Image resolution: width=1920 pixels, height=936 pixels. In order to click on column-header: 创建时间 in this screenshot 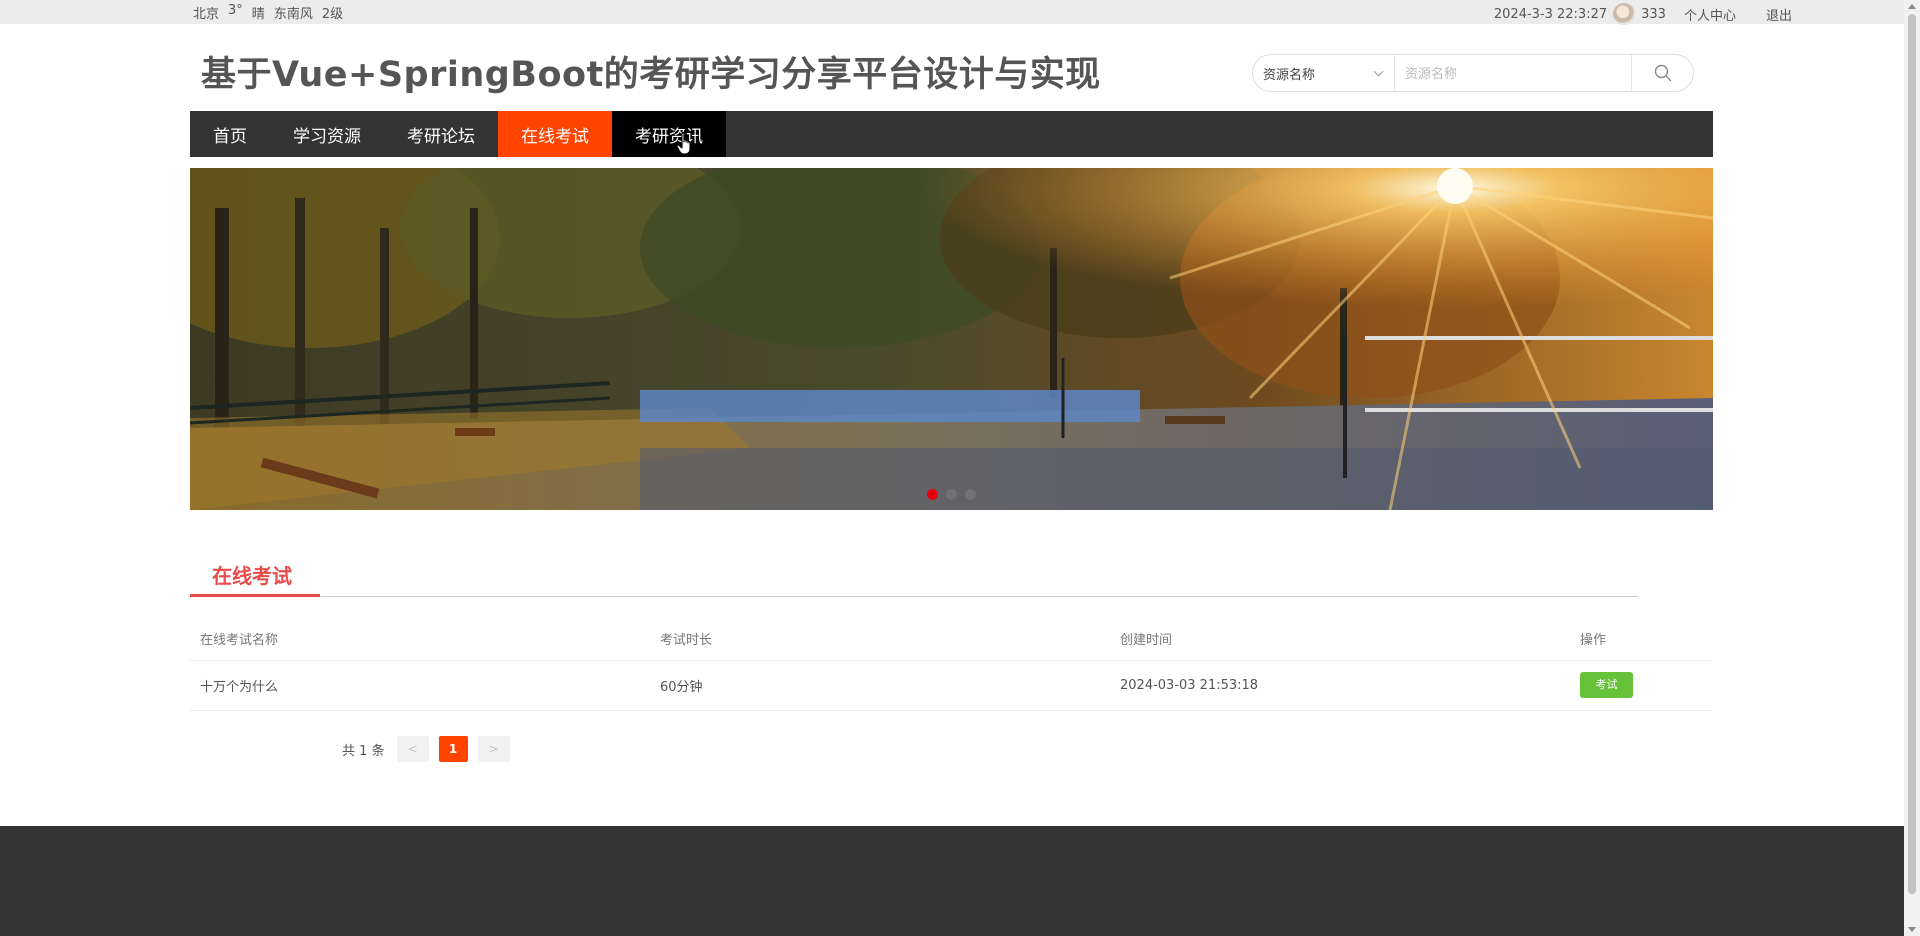, I will do `click(1340, 639)`.